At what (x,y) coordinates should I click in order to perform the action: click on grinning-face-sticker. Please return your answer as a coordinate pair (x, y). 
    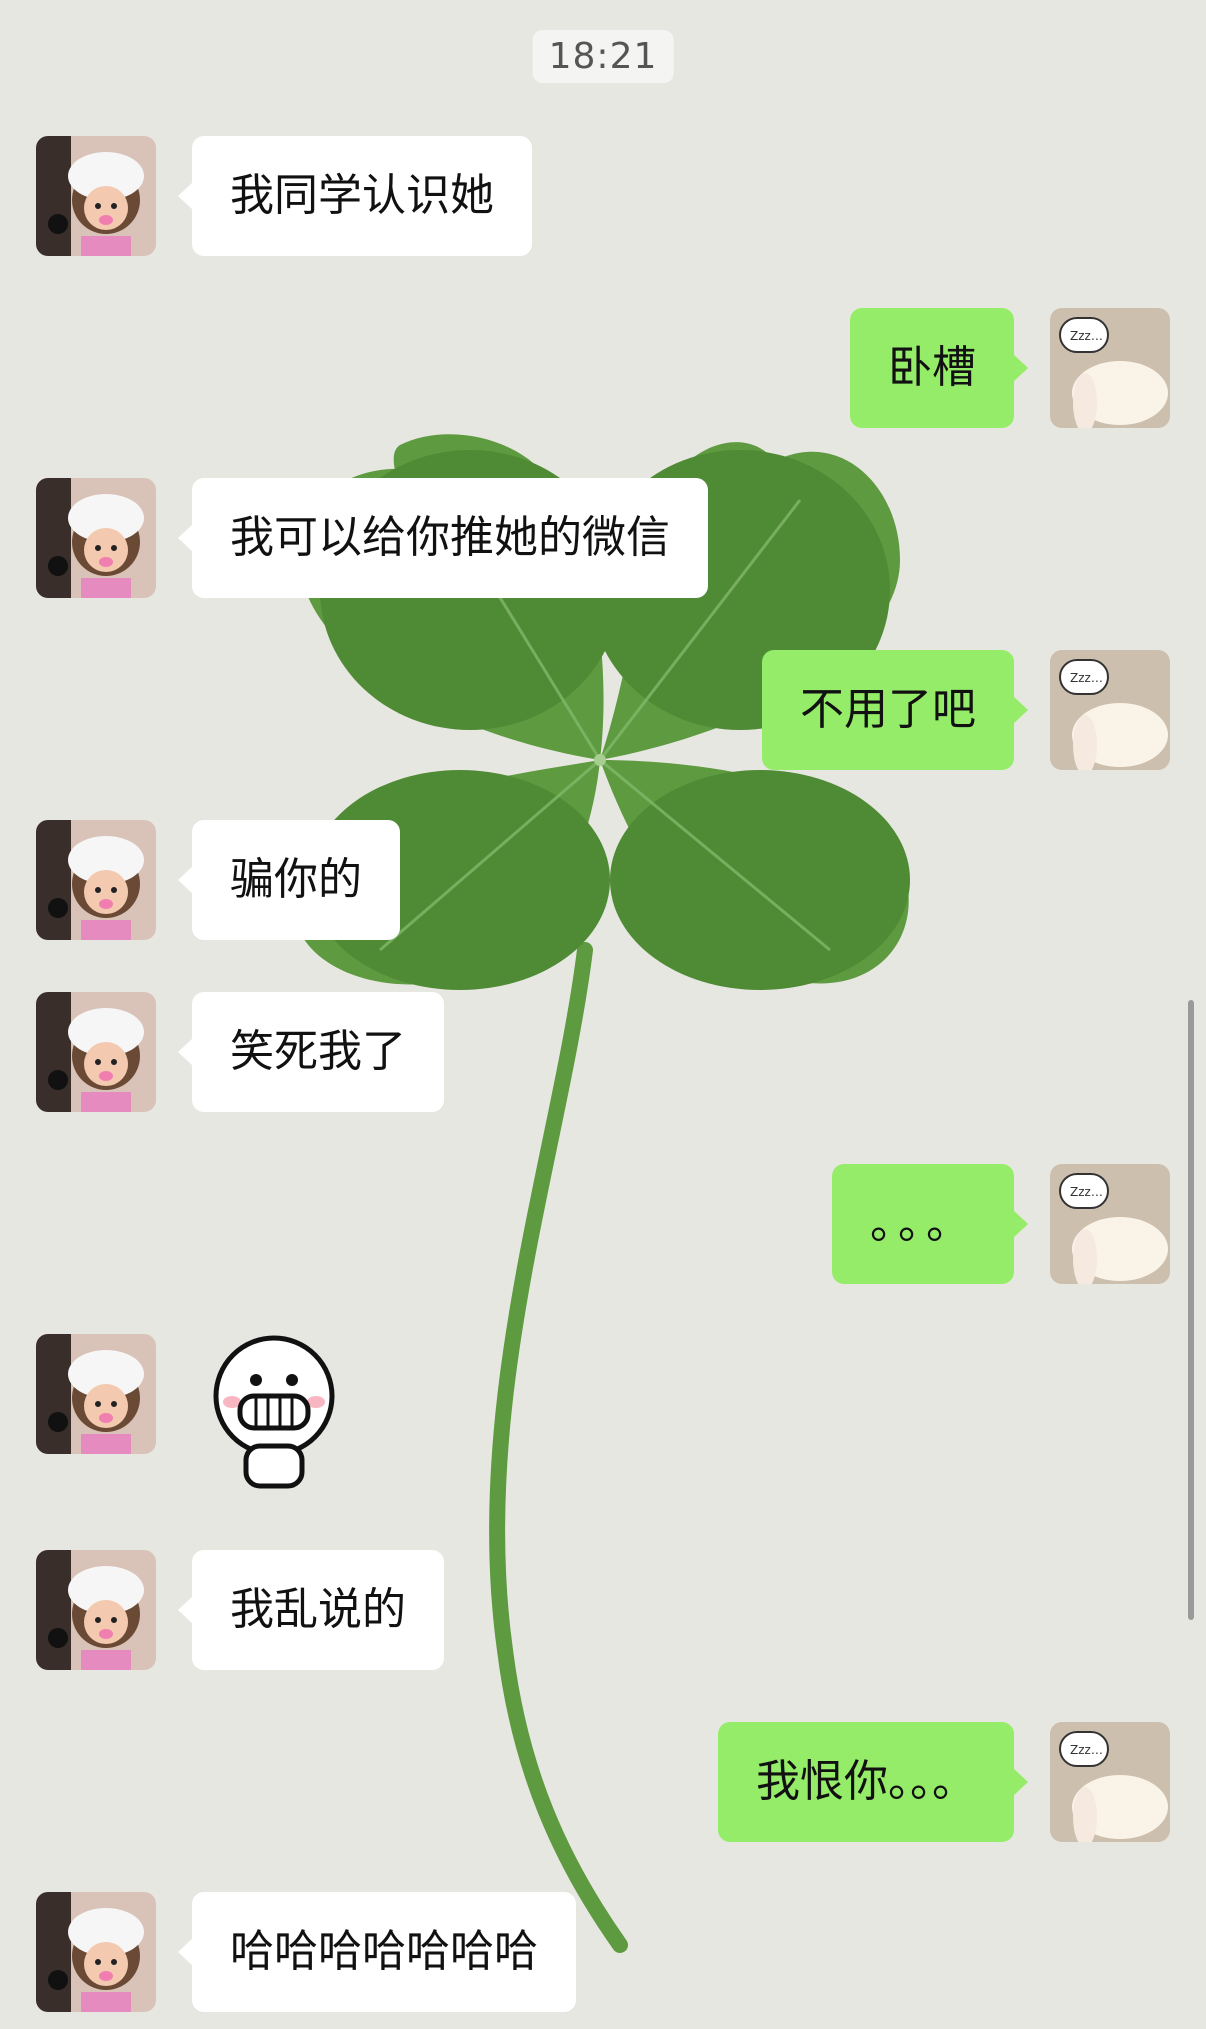
    Looking at the image, I should click on (274, 1414).